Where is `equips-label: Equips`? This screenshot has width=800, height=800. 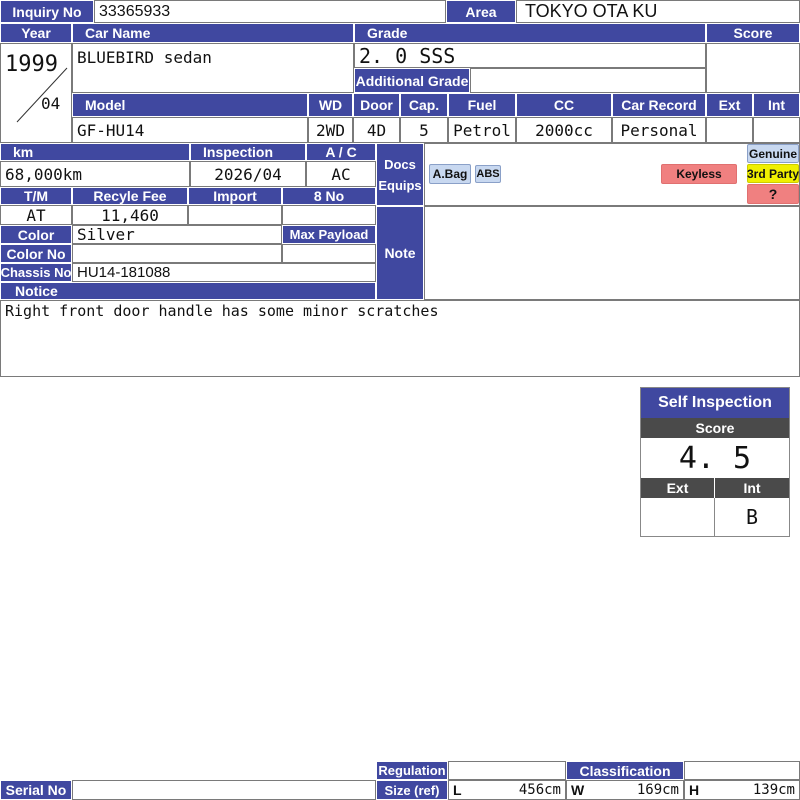 equips-label: Equips is located at coordinates (400, 185).